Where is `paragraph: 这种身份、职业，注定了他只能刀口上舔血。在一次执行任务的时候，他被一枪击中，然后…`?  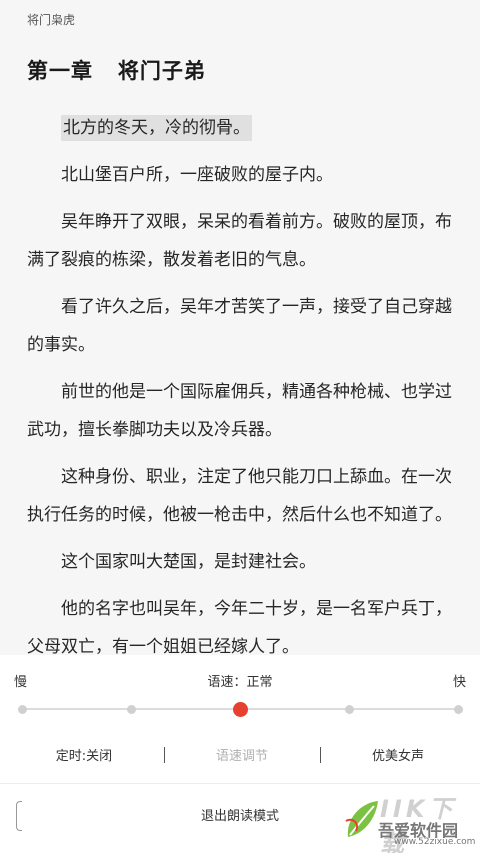
paragraph: 这种身份、职业，注定了他只能刀口上舔血。在一次执行任务的时候，他被一枪击中，然后… is located at coordinates (239, 496).